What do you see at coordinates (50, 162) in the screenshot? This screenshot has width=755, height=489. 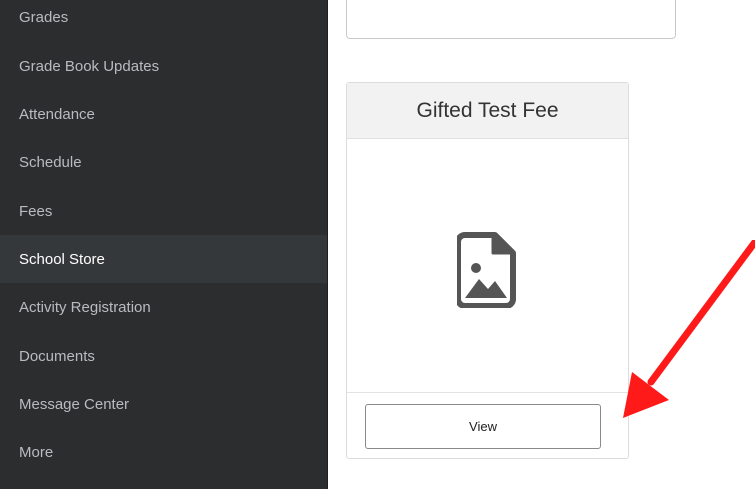 I see `sidebar-item-label: Schedule` at bounding box center [50, 162].